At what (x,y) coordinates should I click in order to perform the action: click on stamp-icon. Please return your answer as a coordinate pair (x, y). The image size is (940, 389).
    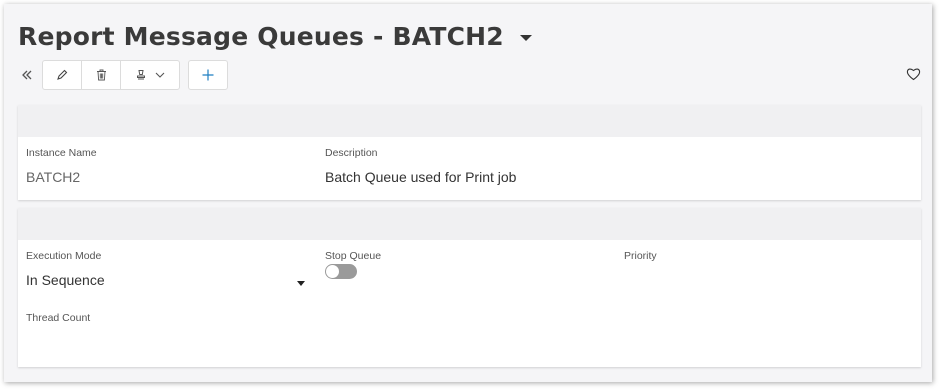
    Looking at the image, I should click on (141, 75).